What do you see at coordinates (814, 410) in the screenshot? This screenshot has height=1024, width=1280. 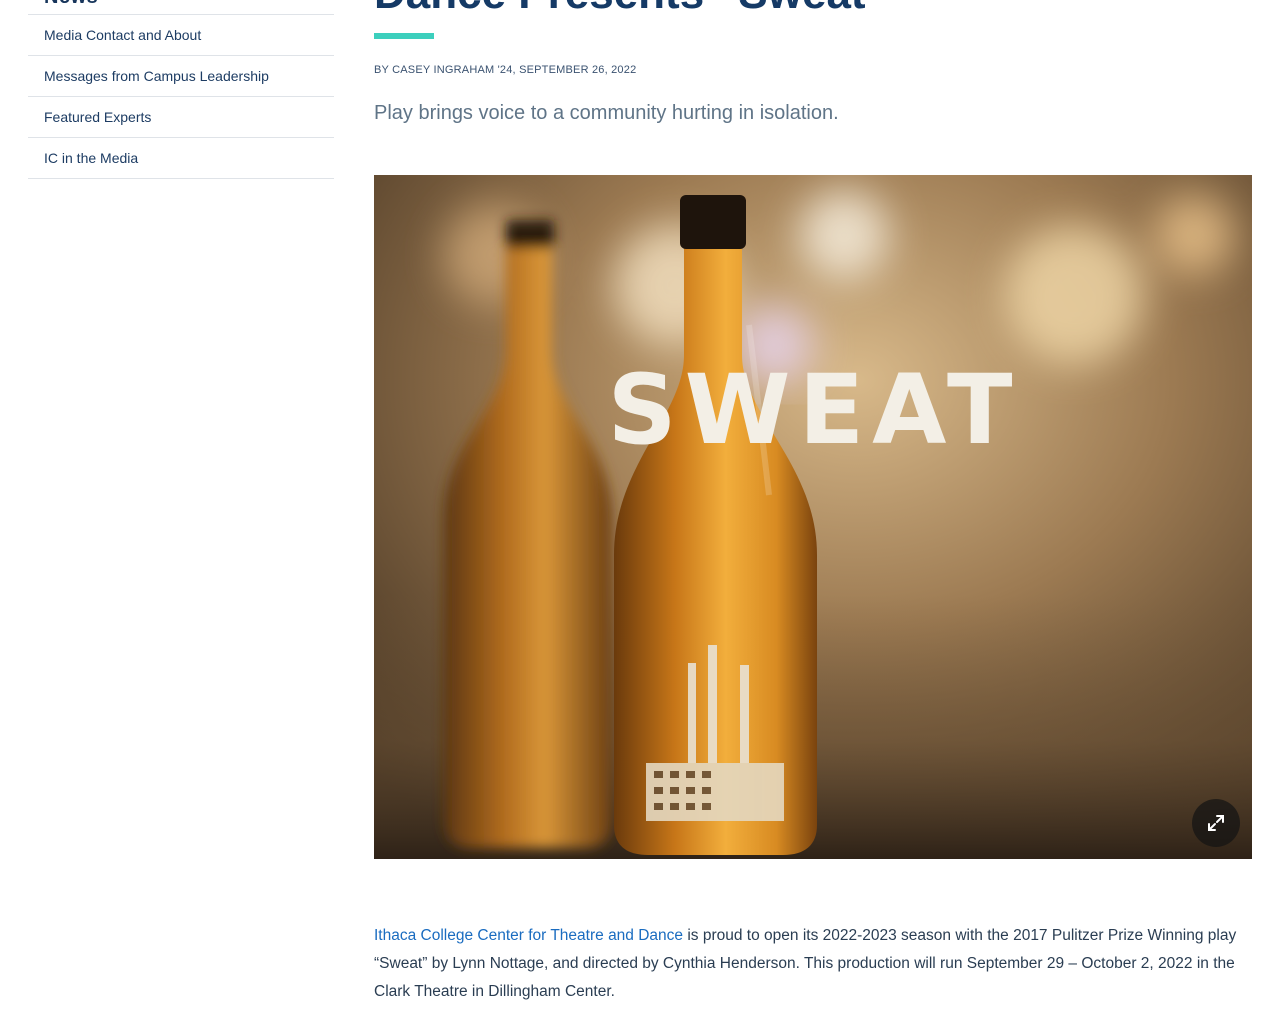 I see `poster-title: SWEAT` at bounding box center [814, 410].